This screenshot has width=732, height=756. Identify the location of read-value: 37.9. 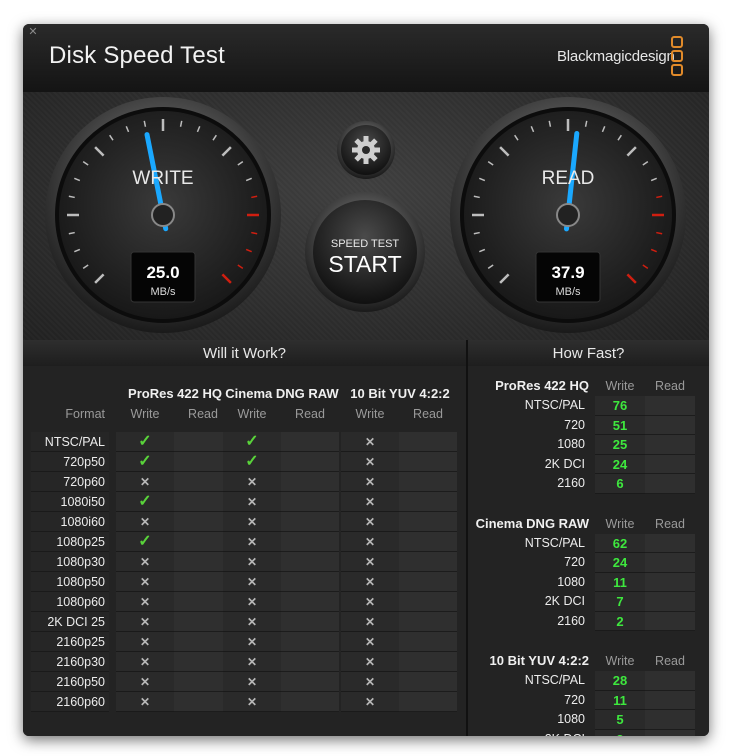
(567, 272).